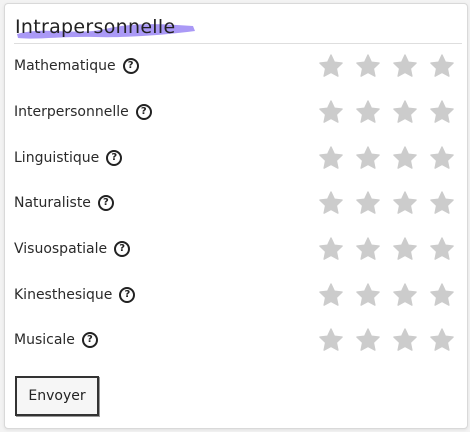  I want to click on submit-button: Envoyer, so click(57, 396).